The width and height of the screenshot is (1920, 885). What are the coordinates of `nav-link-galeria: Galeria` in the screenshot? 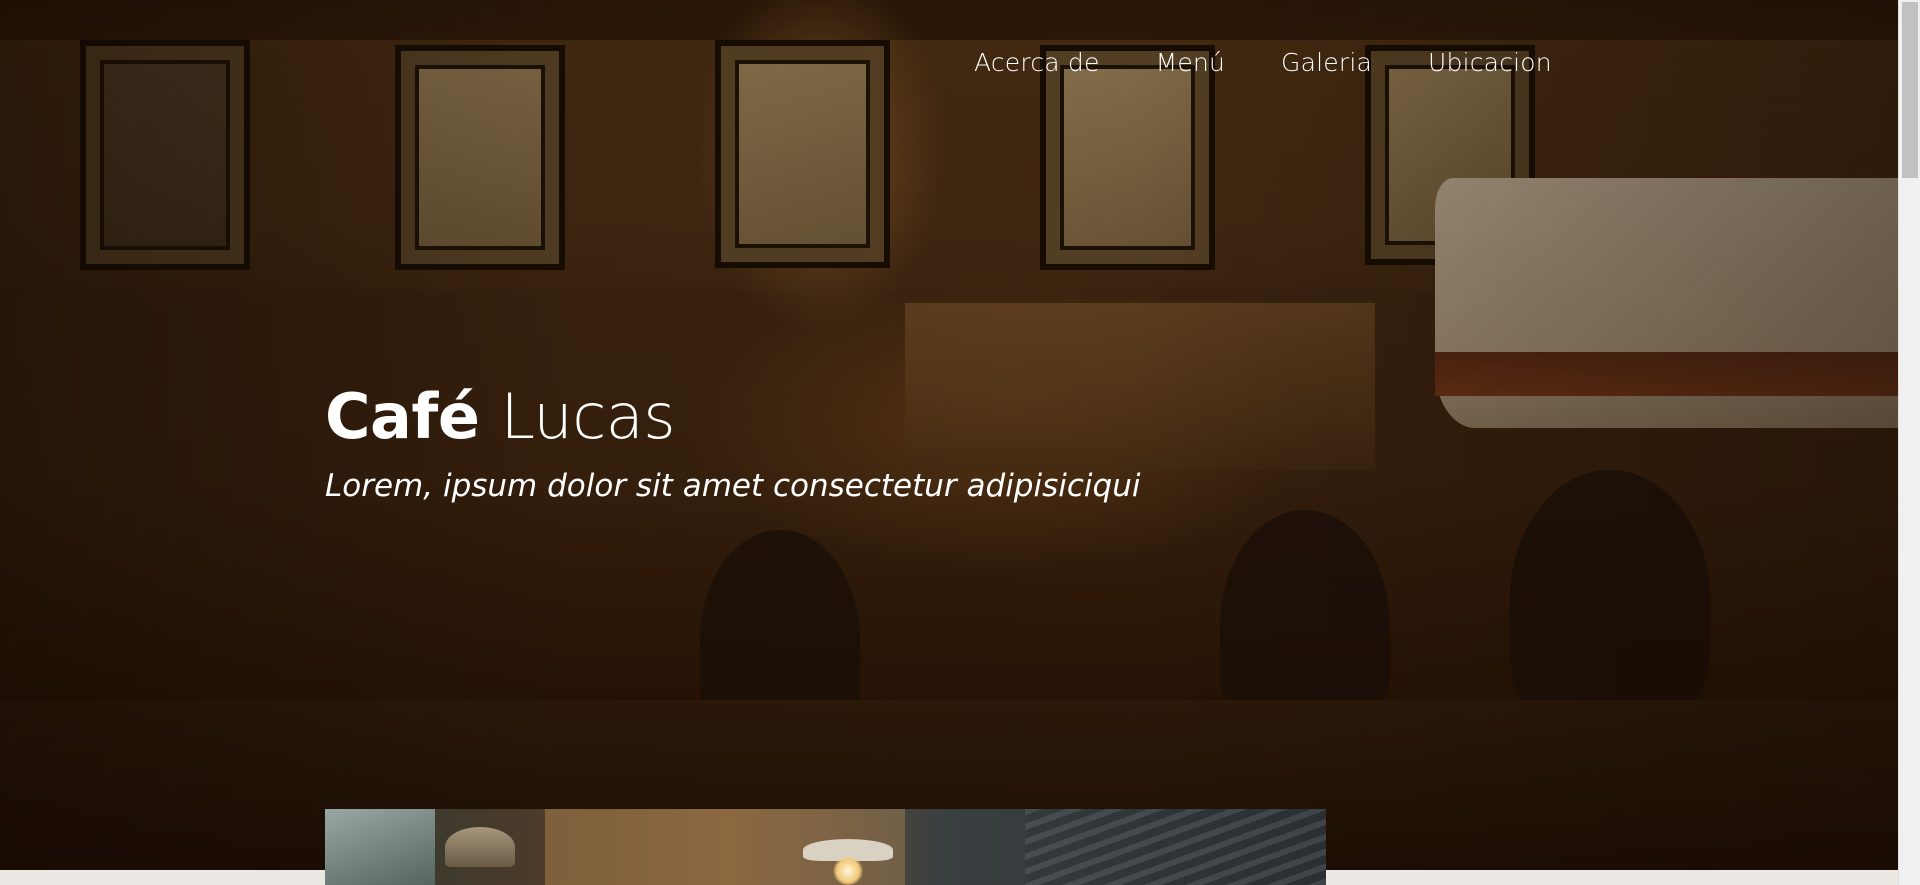 It's located at (1326, 63).